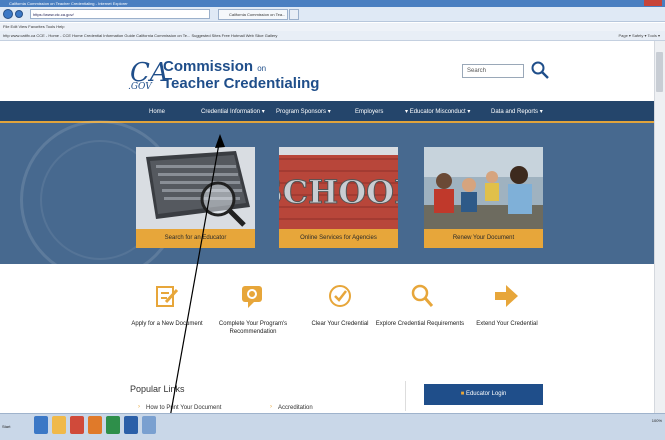  What do you see at coordinates (113, 425) in the screenshot?
I see `excel-taskbar-icon` at bounding box center [113, 425].